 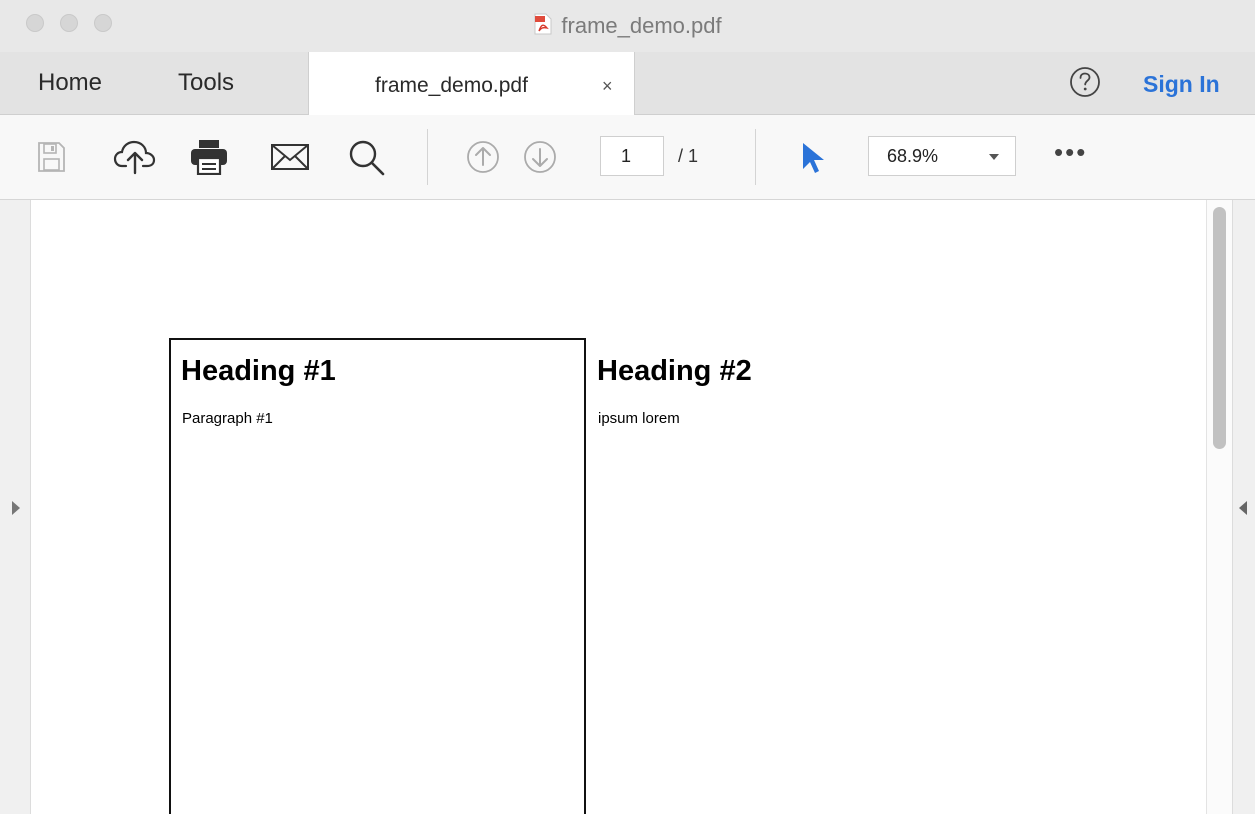 What do you see at coordinates (483, 159) in the screenshot?
I see `previous-page-icon` at bounding box center [483, 159].